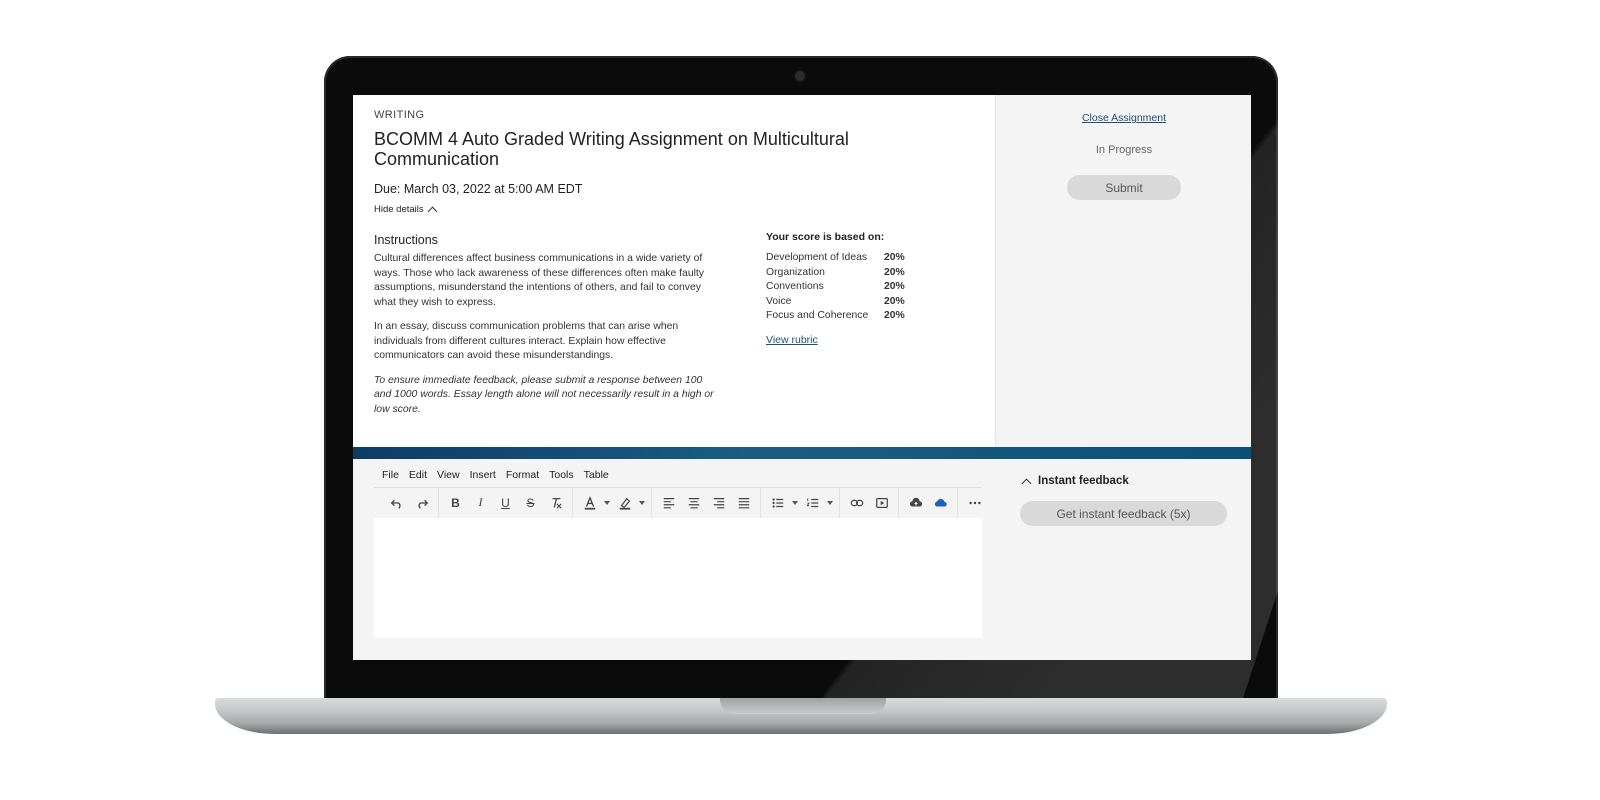 The height and width of the screenshot is (800, 1600). What do you see at coordinates (399, 209) in the screenshot?
I see `hide-details-label: Hide details` at bounding box center [399, 209].